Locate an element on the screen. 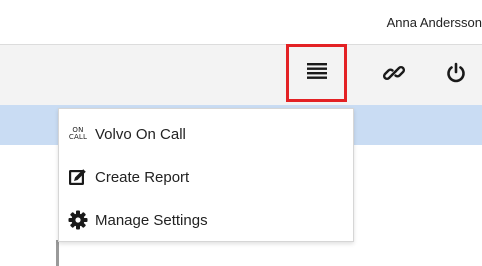  menu-item-label: Volvo On Call is located at coordinates (140, 134).